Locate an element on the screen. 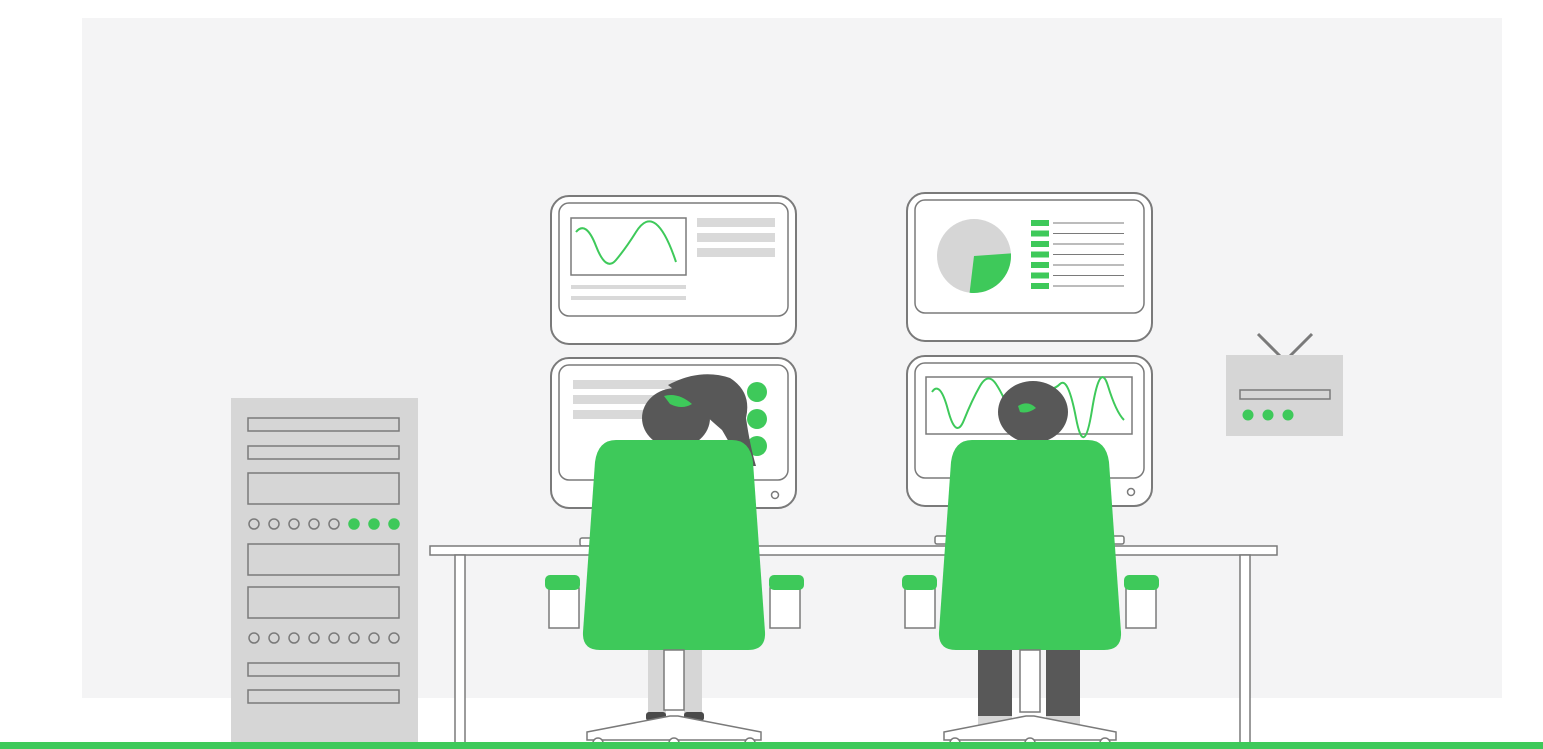  server-rack-icon is located at coordinates (324, 573).